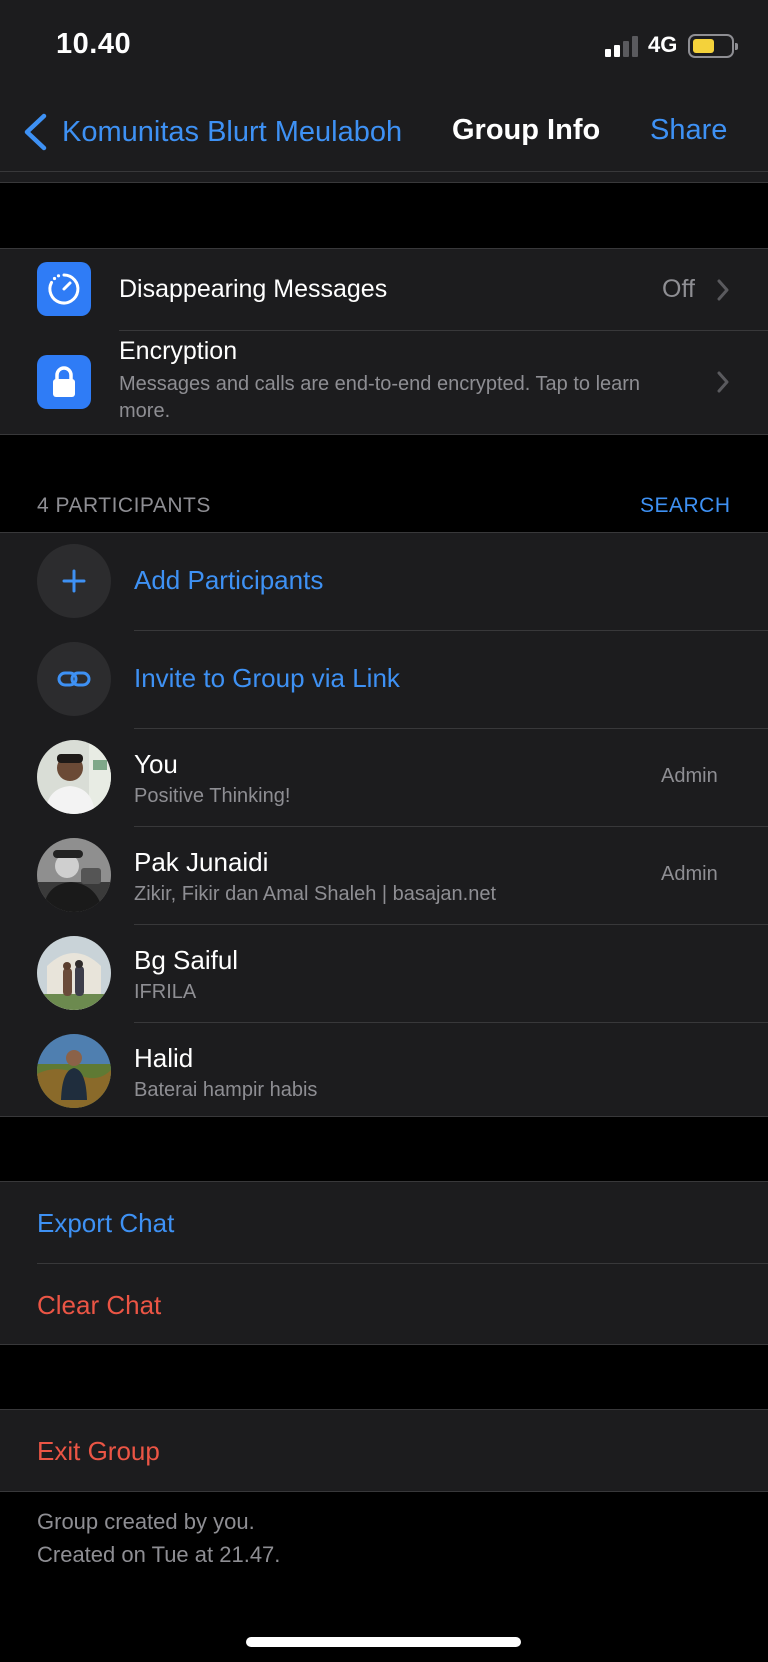  What do you see at coordinates (384, 45) in the screenshot?
I see `status-bar: 10.40 4G` at bounding box center [384, 45].